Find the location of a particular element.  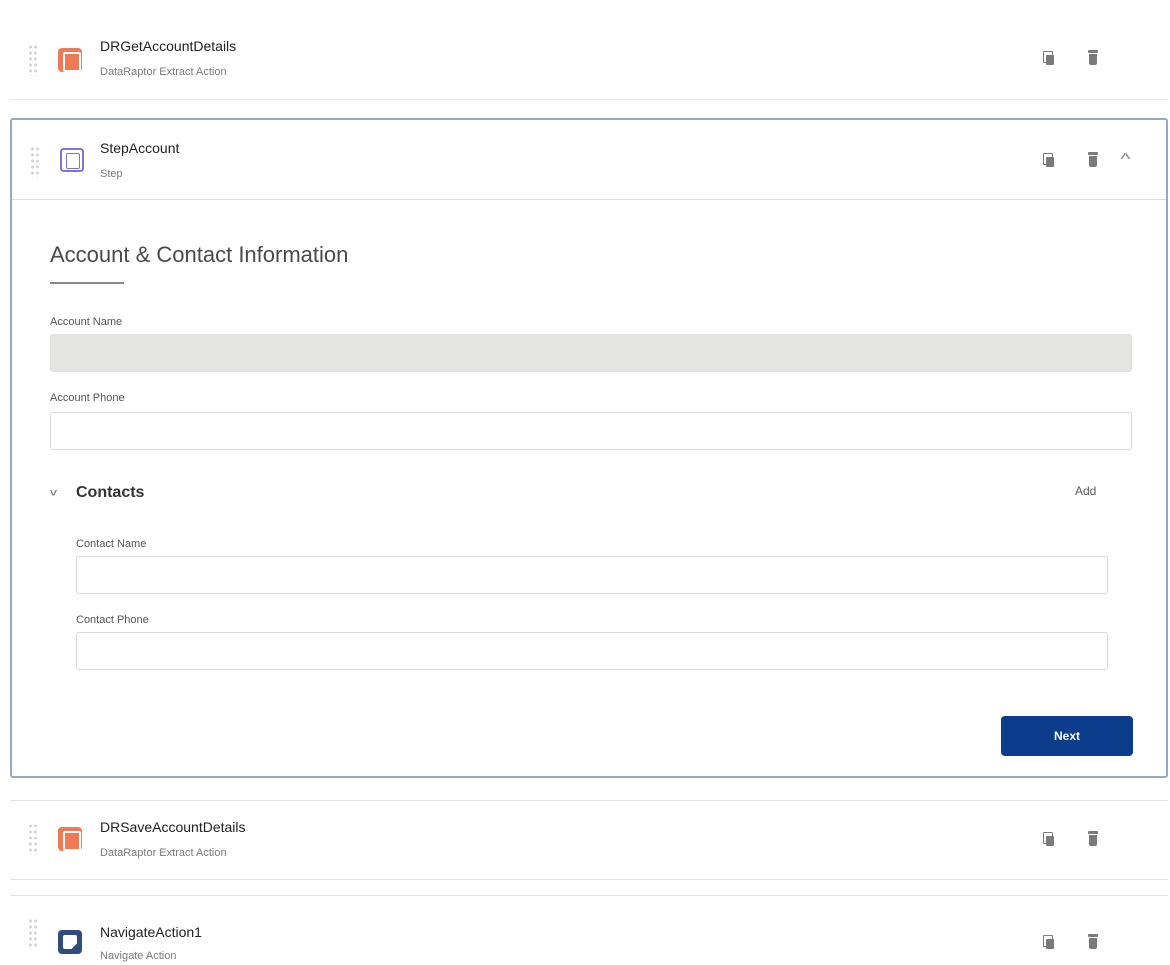

contact-name-field is located at coordinates (592, 575).